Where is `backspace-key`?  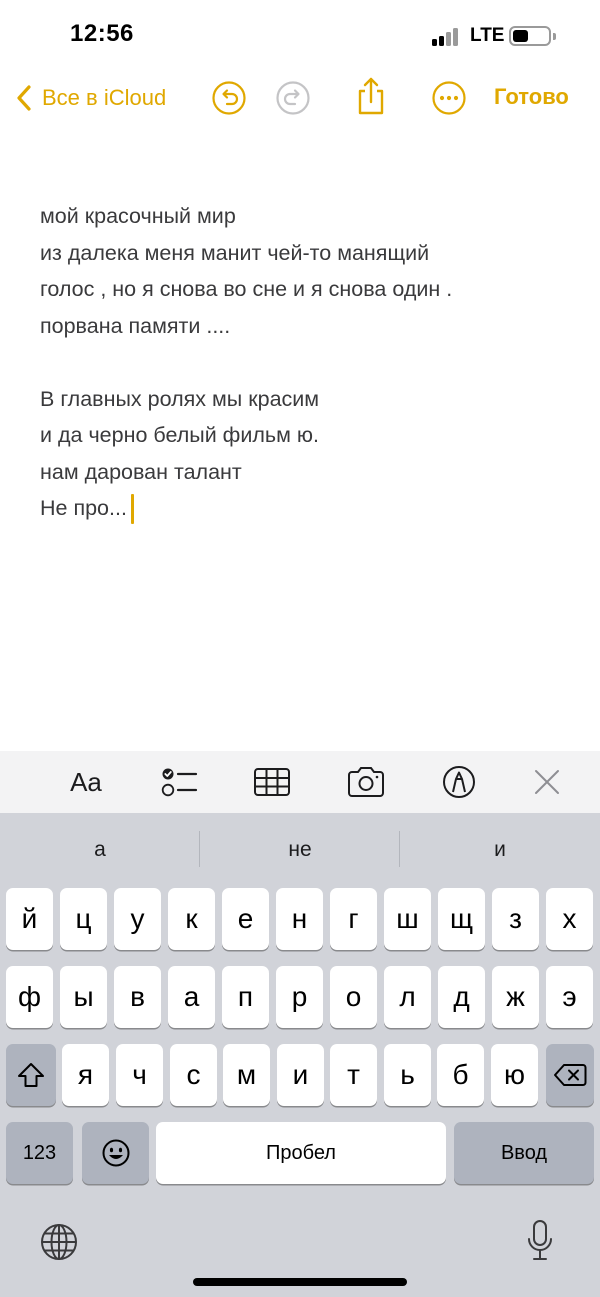 backspace-key is located at coordinates (570, 1075).